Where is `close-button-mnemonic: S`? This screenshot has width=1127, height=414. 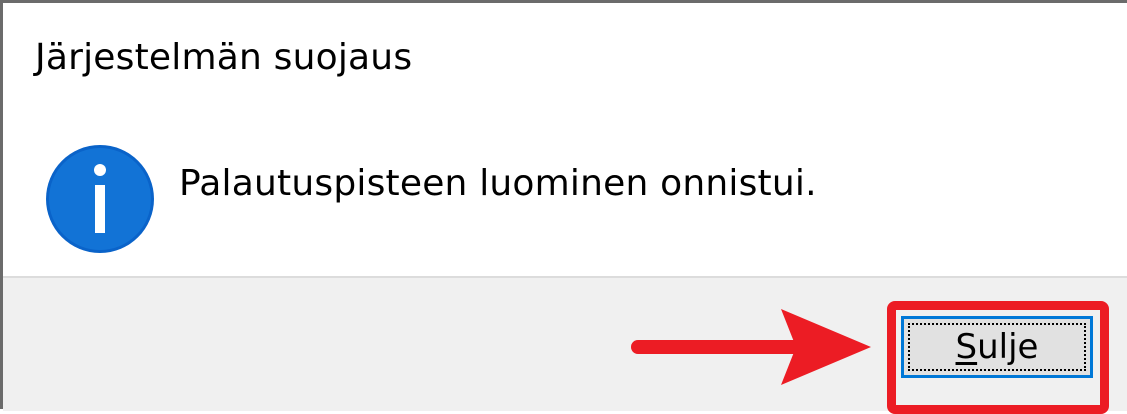 close-button-mnemonic: S is located at coordinates (966, 347).